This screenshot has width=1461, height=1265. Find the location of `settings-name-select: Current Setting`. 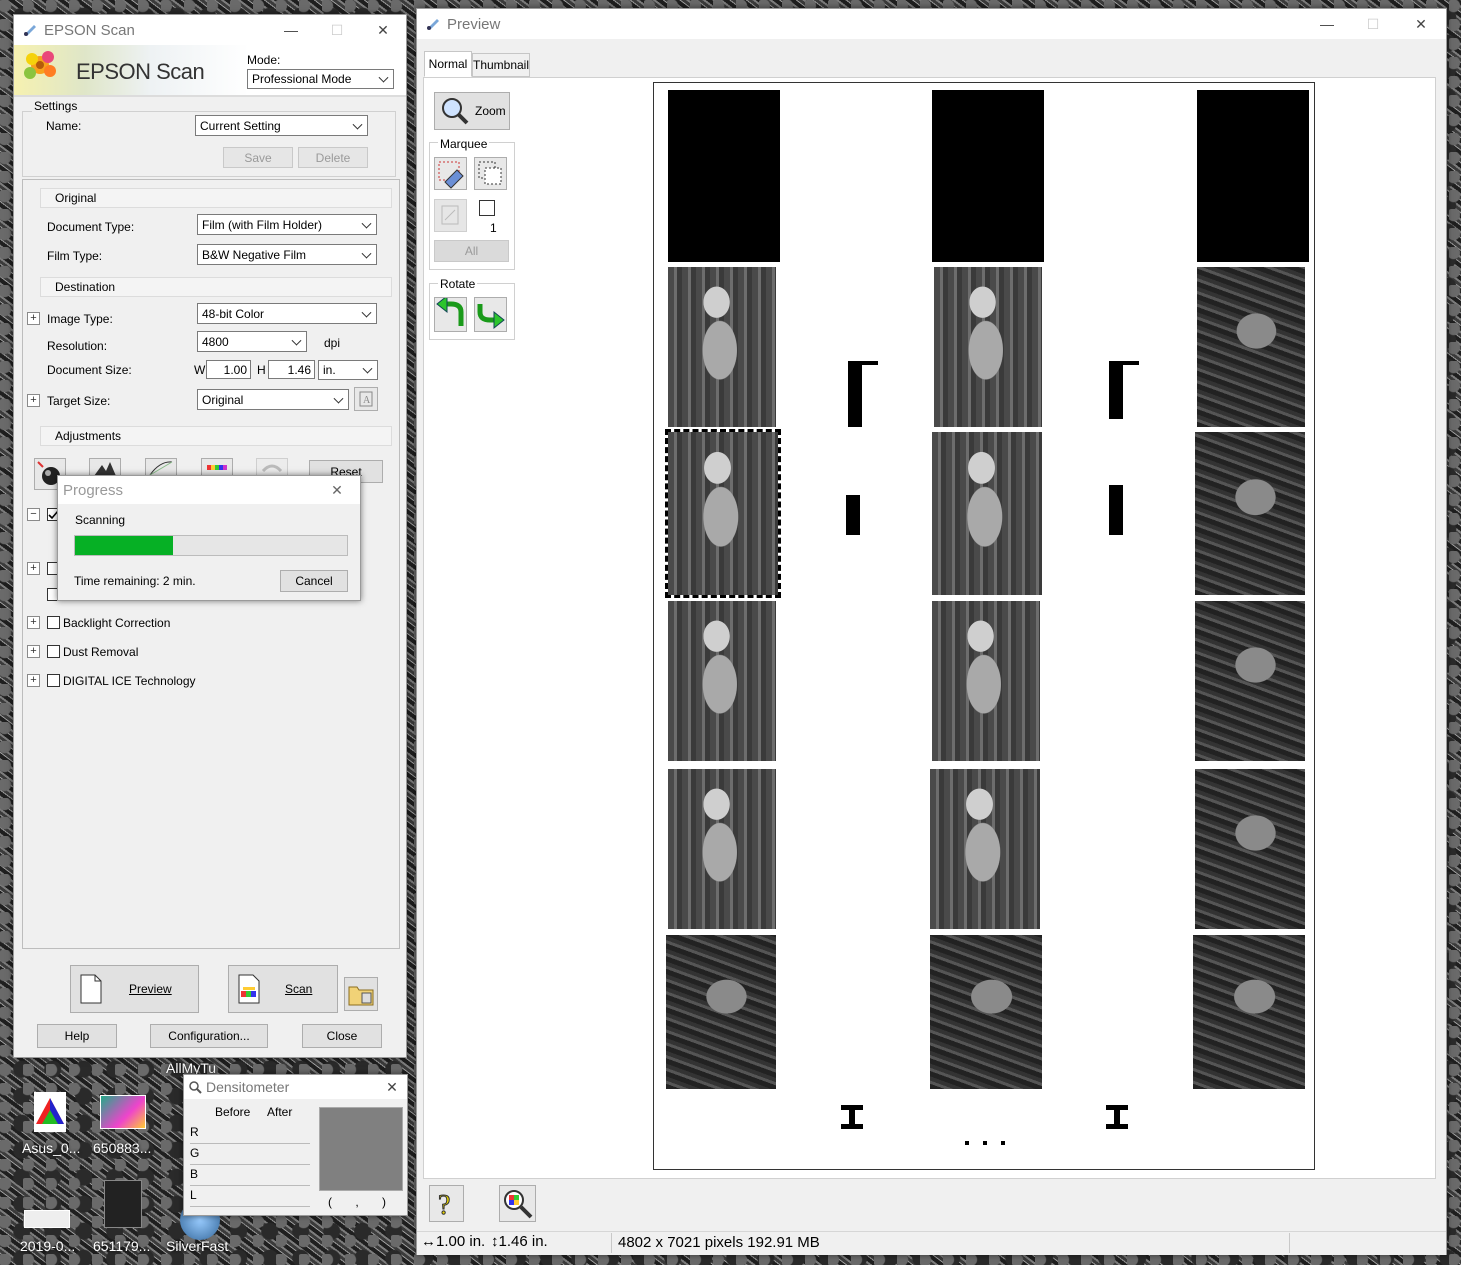

settings-name-select: Current Setting is located at coordinates (281, 125).